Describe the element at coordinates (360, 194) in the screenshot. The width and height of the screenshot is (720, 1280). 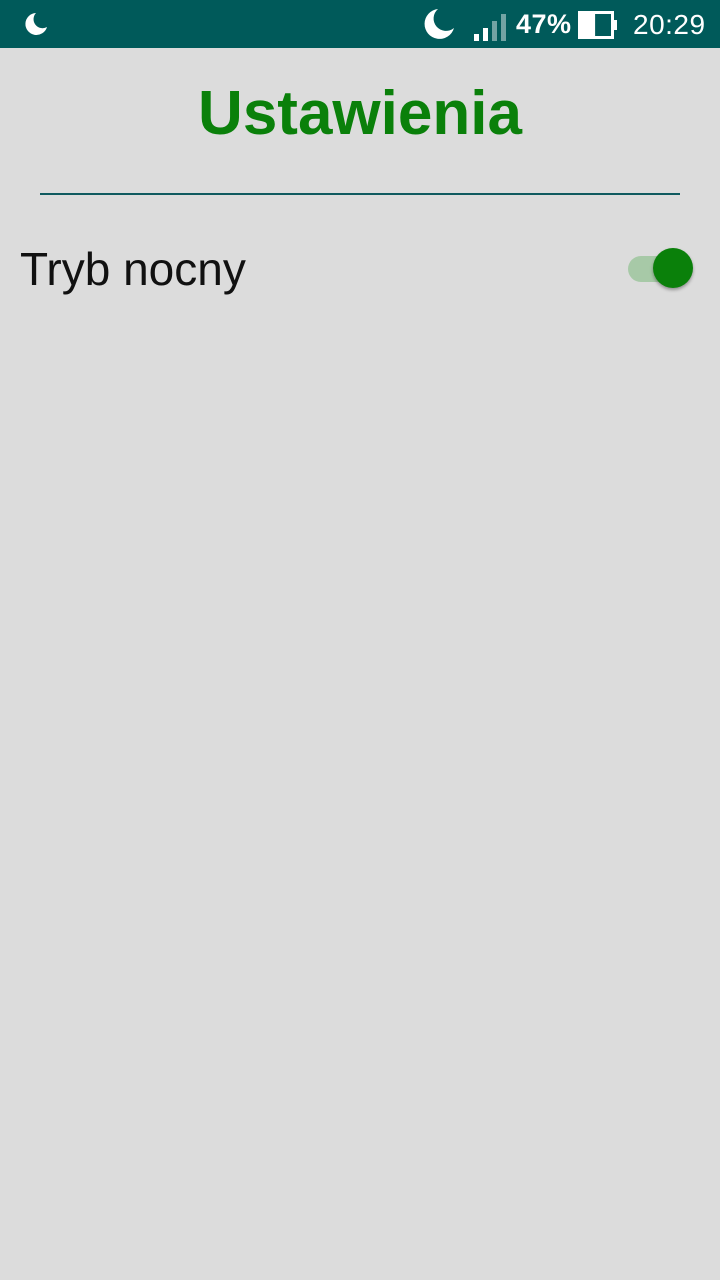
I see `title-divider` at that location.